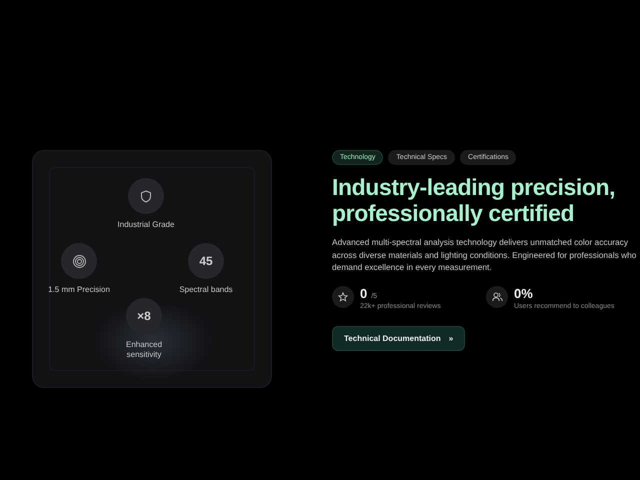  I want to click on feature-label: Industrial Grade, so click(146, 225).